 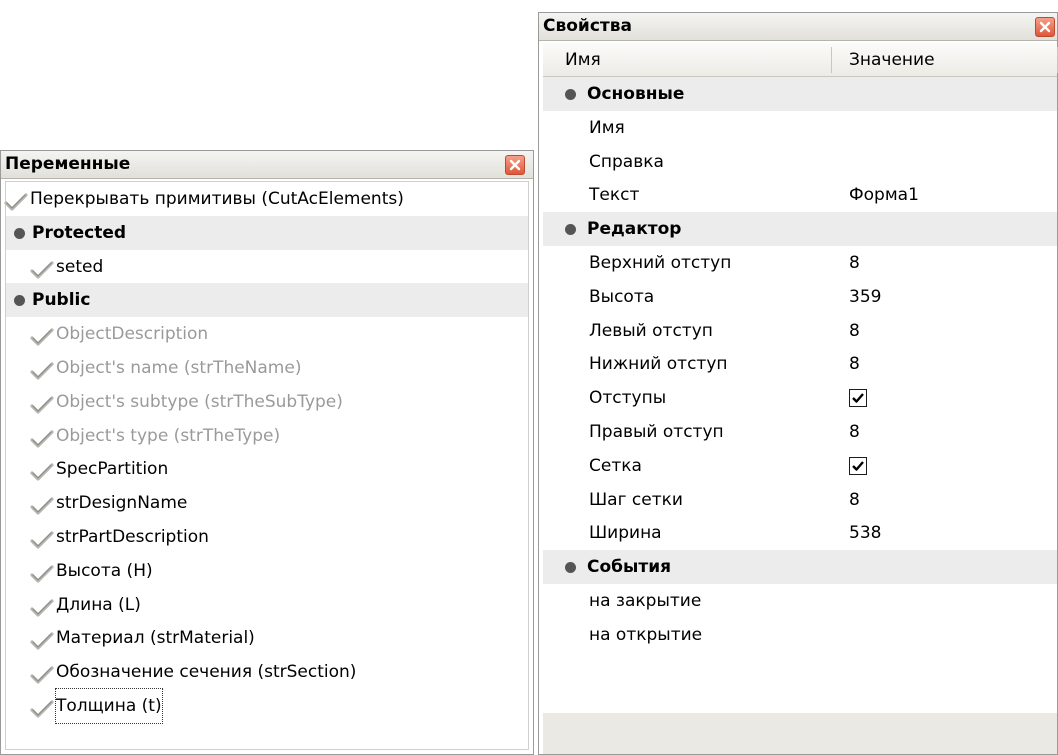 I want to click on property-row: Нижний отступ 8, so click(x=800, y=364).